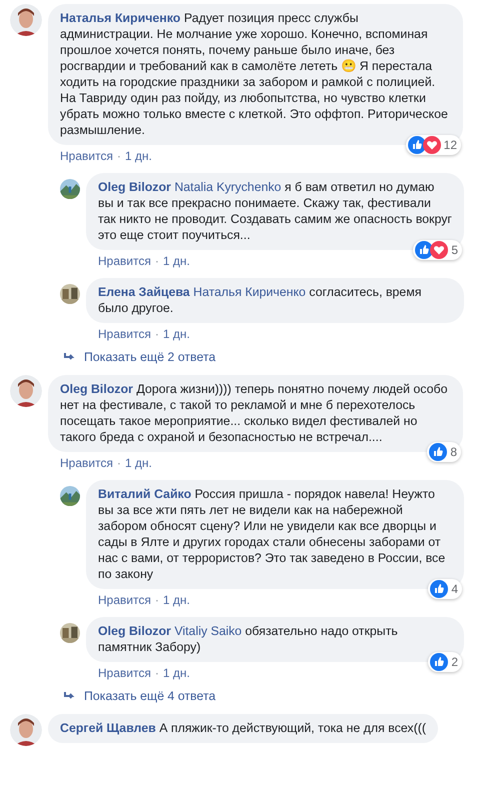 Image resolution: width=486 pixels, height=787 pixels. I want to click on reaction-count: 8, so click(453, 452).